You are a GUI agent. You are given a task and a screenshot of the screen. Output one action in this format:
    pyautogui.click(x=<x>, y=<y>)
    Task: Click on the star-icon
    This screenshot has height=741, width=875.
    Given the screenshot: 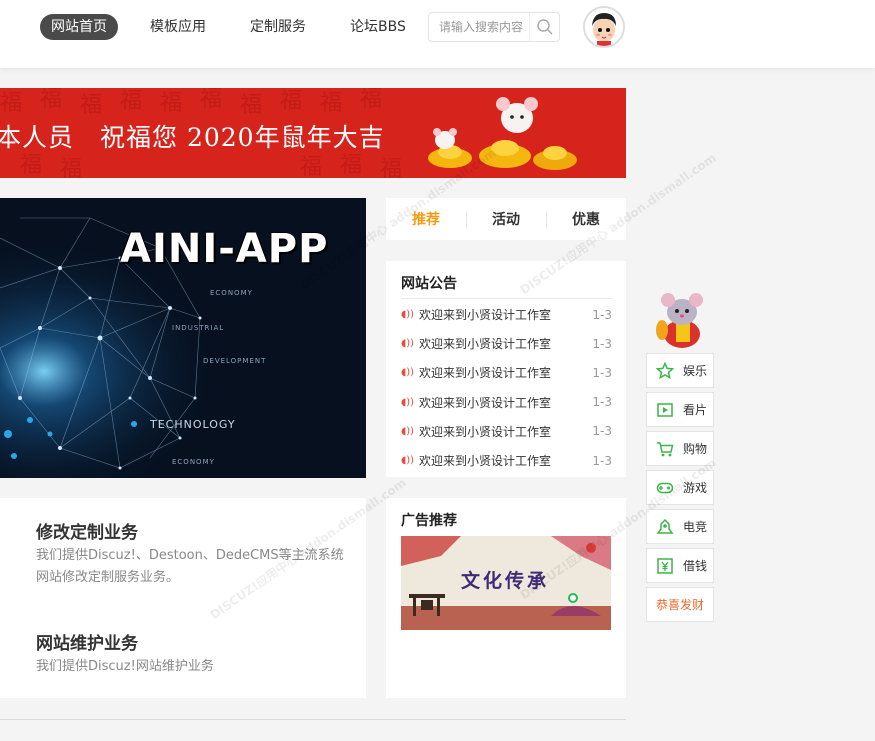 What is the action you would take?
    pyautogui.click(x=665, y=370)
    